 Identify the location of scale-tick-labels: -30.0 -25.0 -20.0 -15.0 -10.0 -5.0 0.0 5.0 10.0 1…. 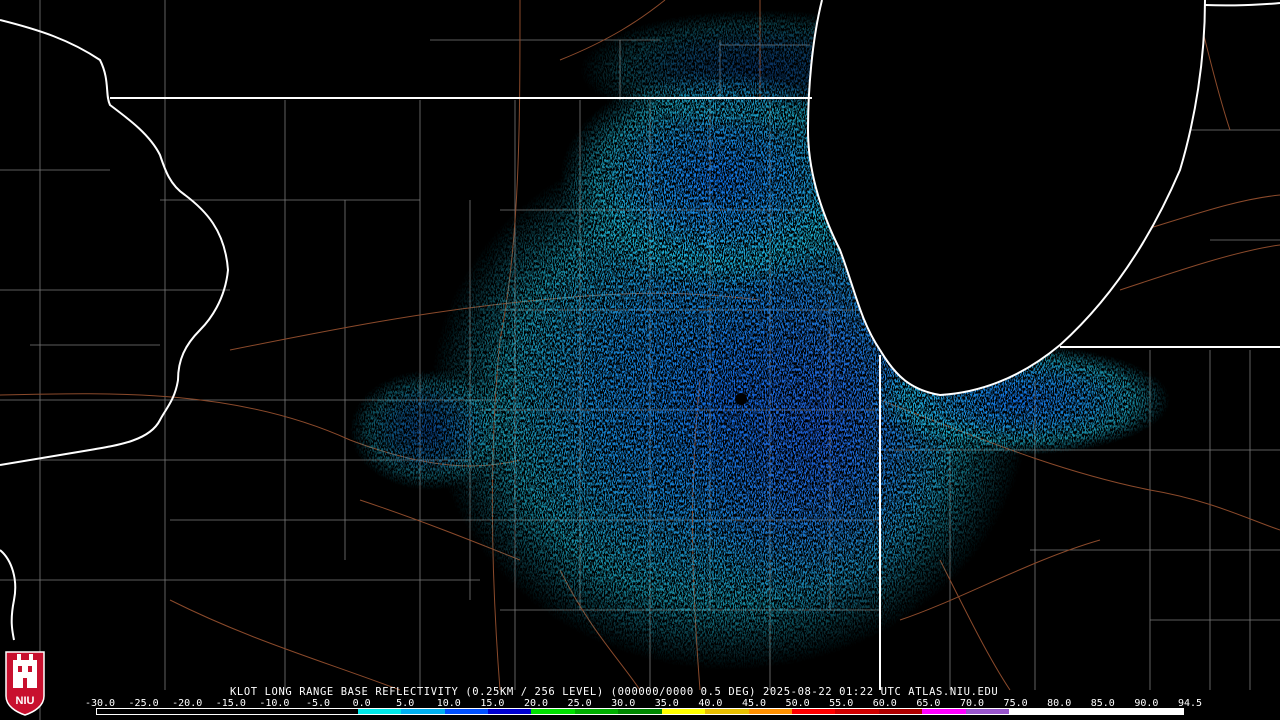
(643, 703).